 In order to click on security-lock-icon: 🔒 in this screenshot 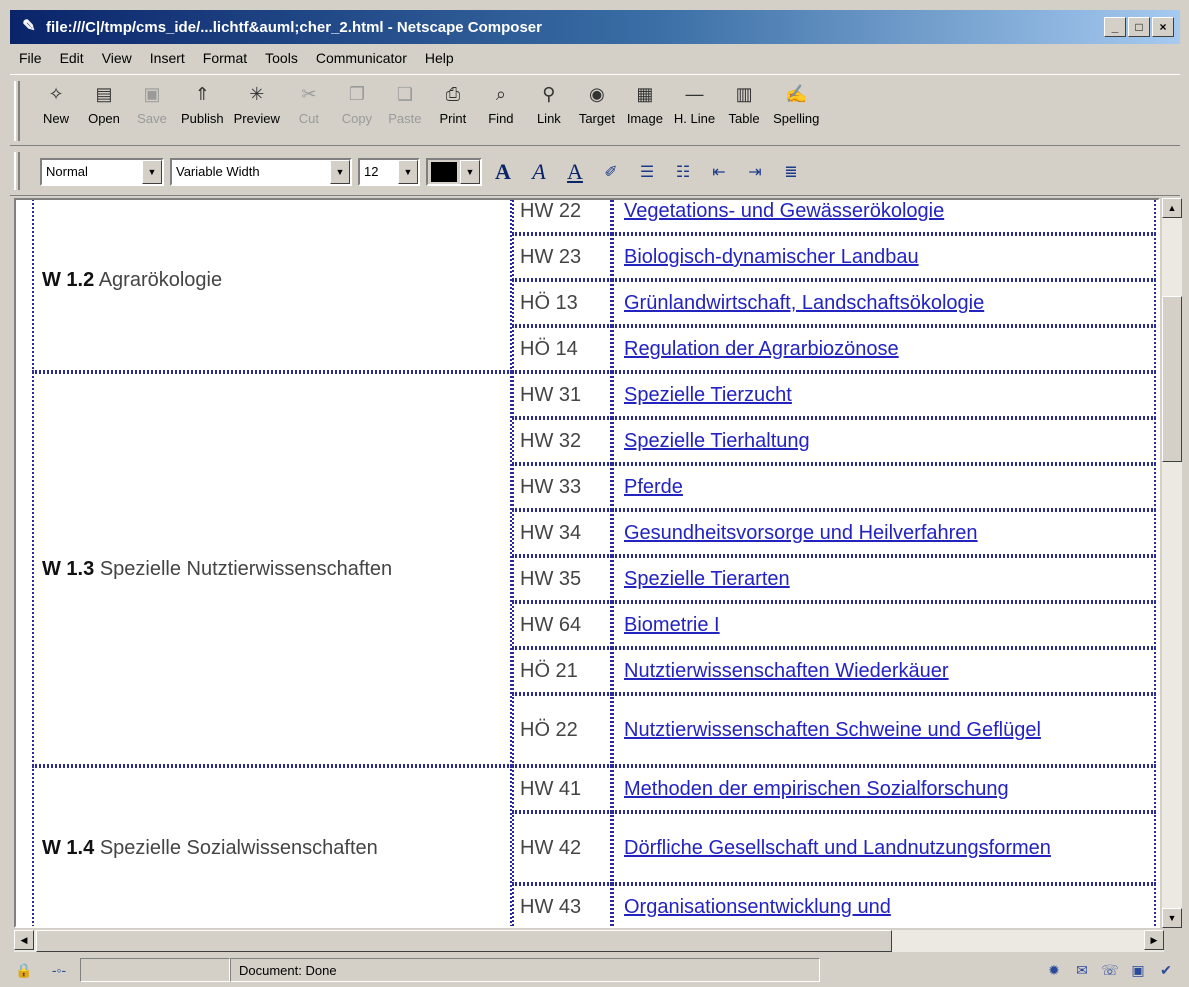, I will do `click(24, 970)`.